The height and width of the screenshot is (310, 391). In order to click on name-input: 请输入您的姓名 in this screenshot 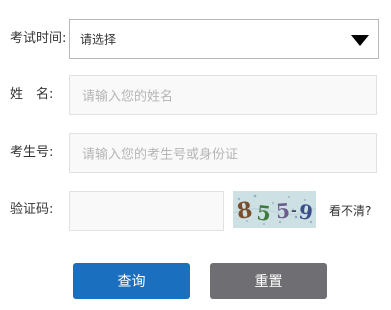, I will do `click(223, 95)`.